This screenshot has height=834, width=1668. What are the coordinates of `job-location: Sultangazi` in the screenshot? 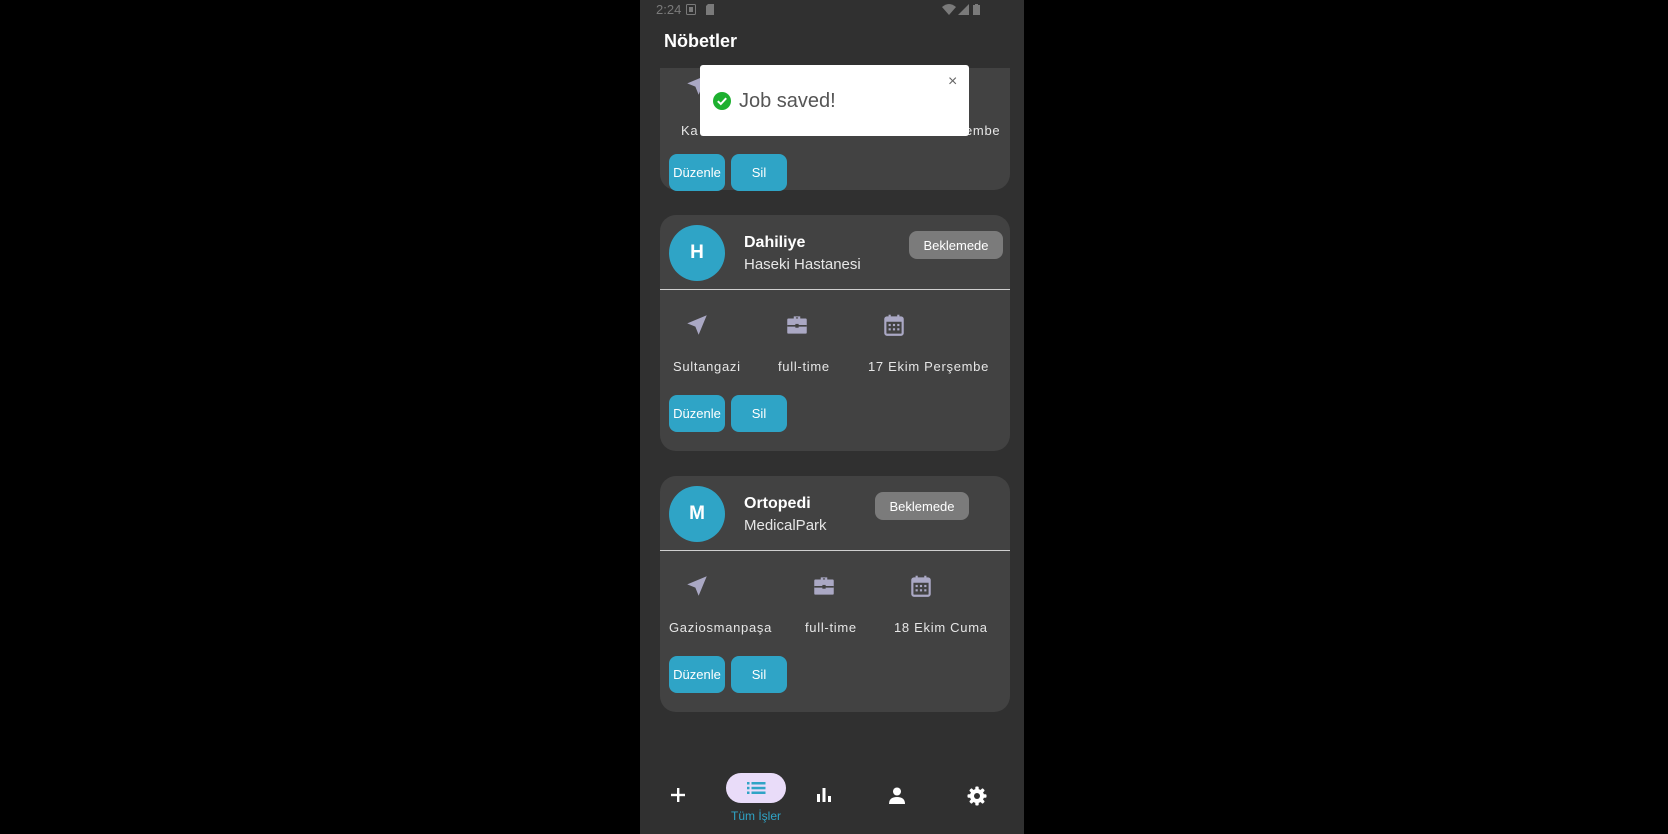 It's located at (707, 366).